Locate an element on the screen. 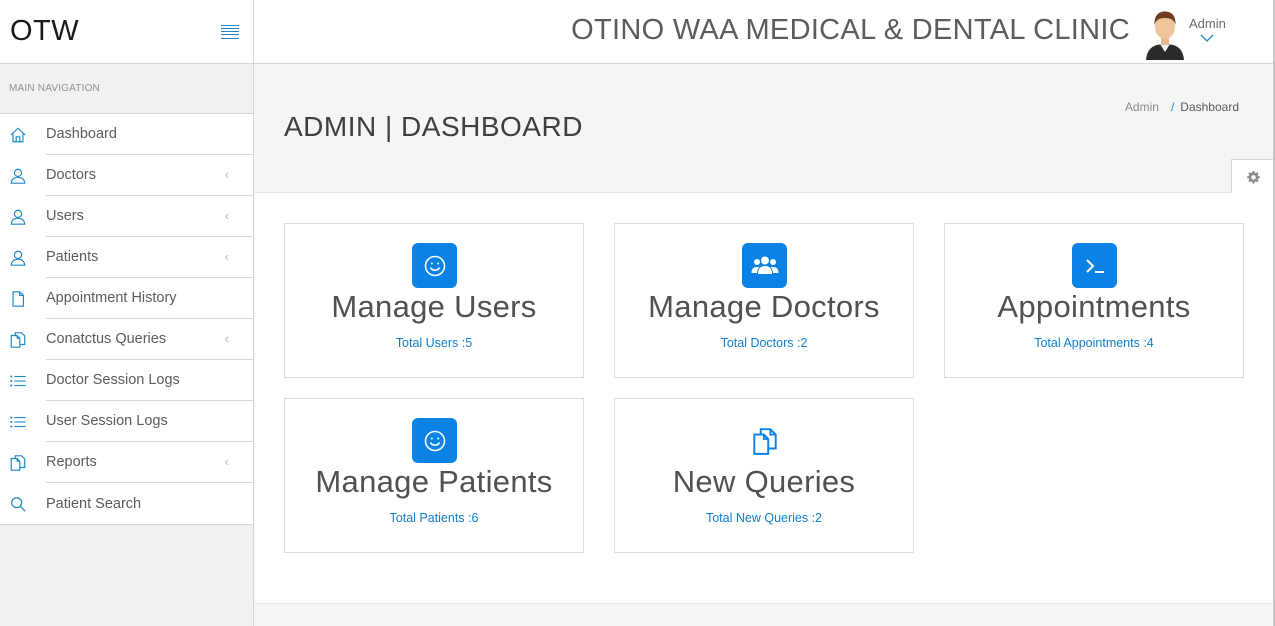 The image size is (1275, 626). sidebar-item-appointment-history: Appointment History is located at coordinates (126, 298).